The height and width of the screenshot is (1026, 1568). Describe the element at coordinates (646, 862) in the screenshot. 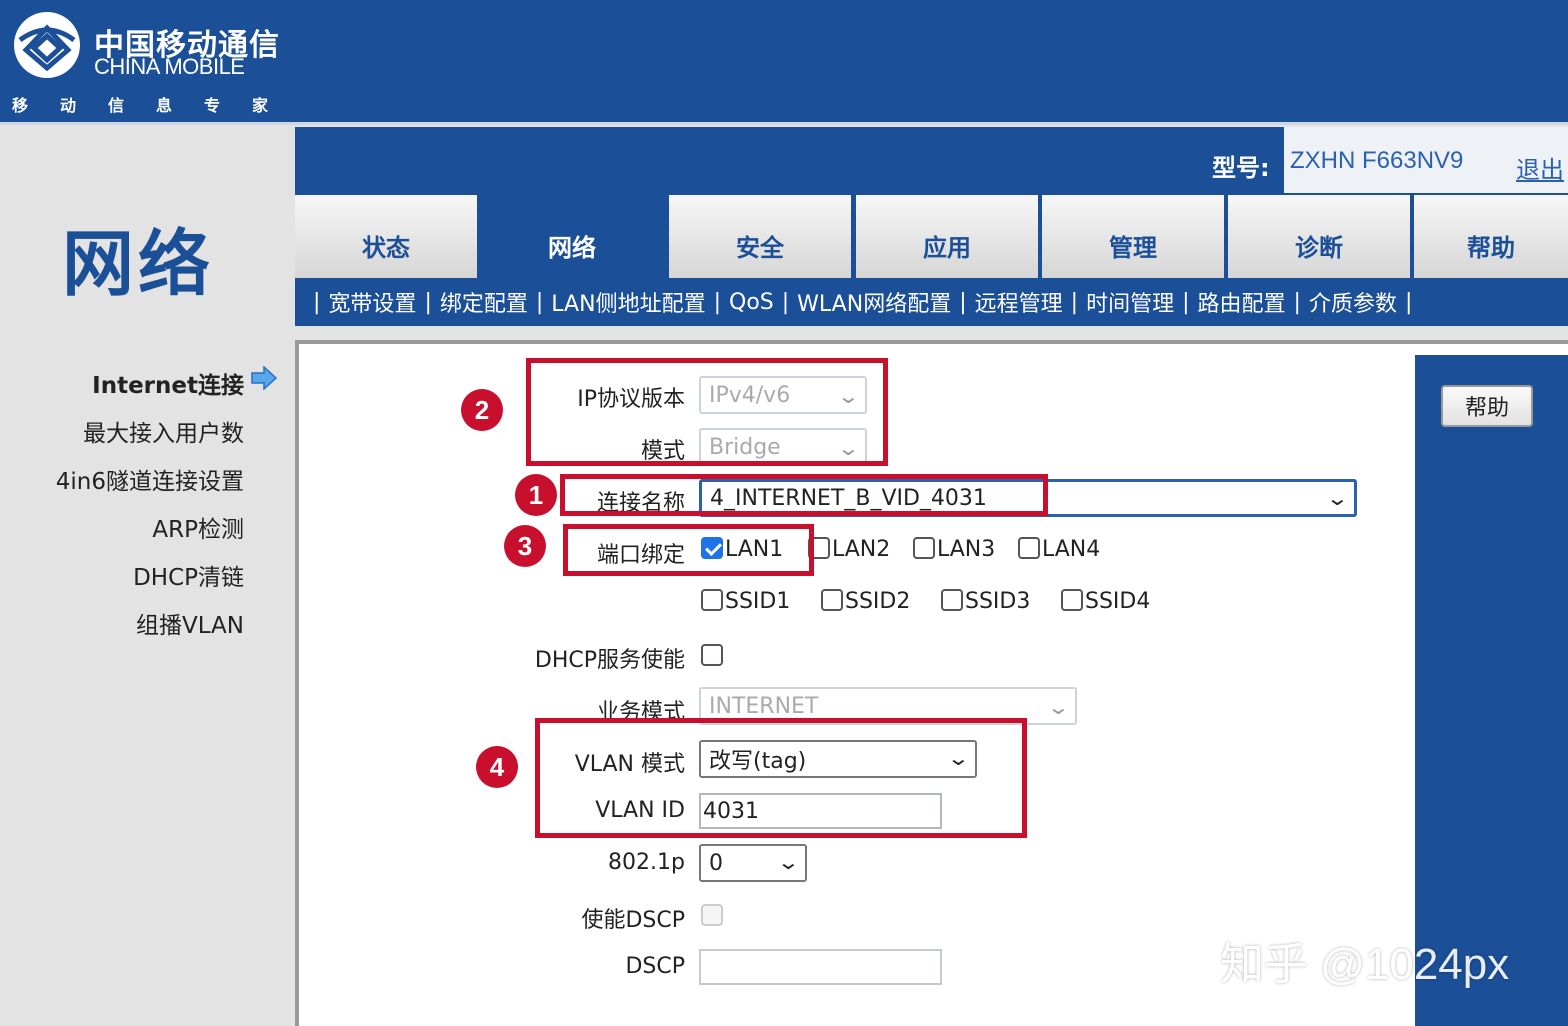

I see `dot1p-label: 802.1p` at that location.